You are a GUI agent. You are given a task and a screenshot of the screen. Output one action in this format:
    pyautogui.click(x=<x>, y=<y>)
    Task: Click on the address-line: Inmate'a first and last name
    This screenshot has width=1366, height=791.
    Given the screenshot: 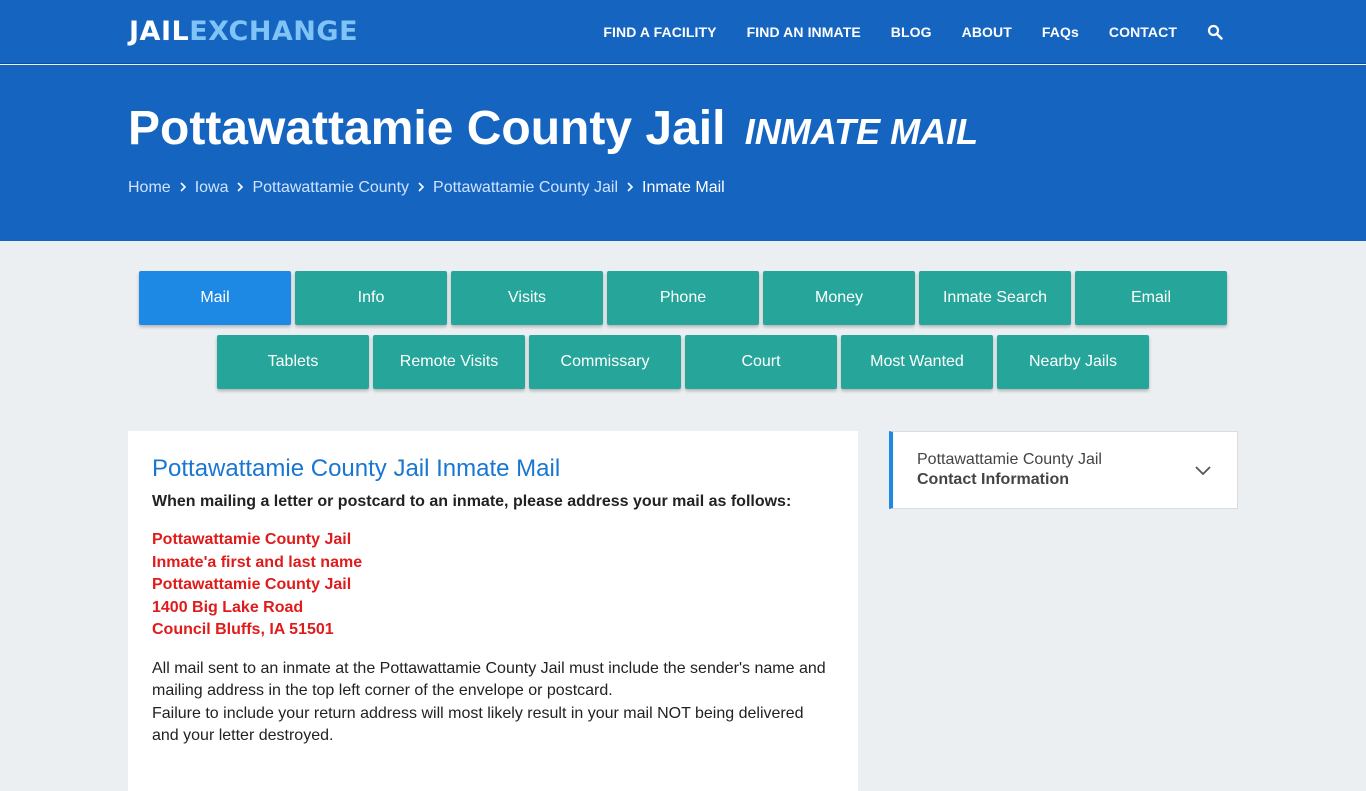 What is the action you would take?
    pyautogui.click(x=257, y=562)
    